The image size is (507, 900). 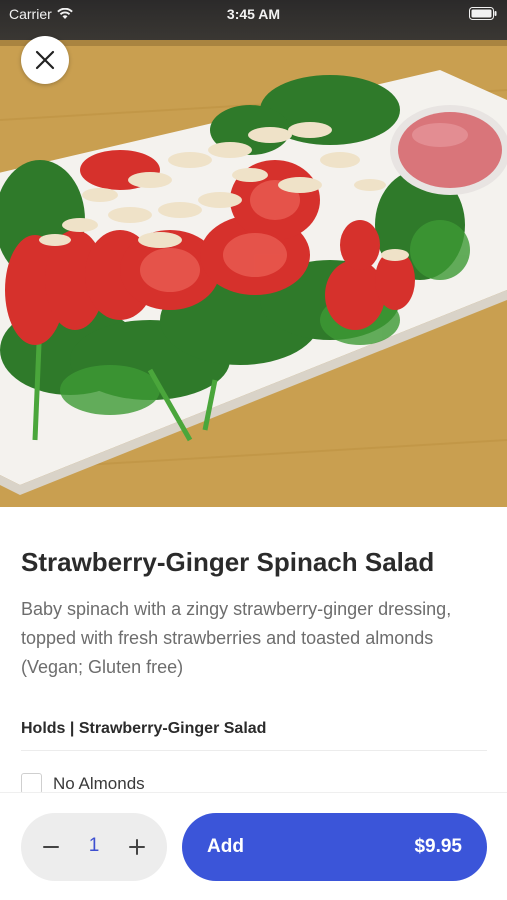 What do you see at coordinates (144, 728) in the screenshot?
I see `options-section-header: Holds | Strawberry-Ginger Salad` at bounding box center [144, 728].